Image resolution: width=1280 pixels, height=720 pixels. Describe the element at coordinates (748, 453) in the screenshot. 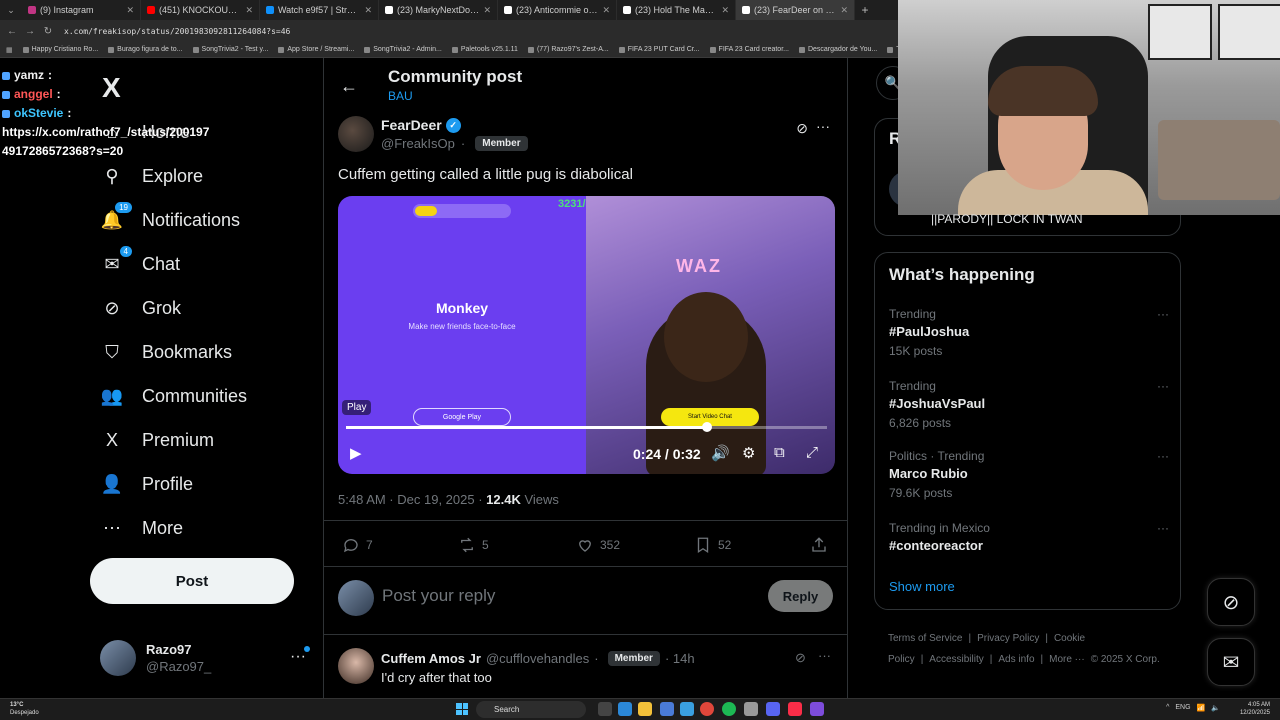

I see `settings-gear-icon: ⚙` at that location.